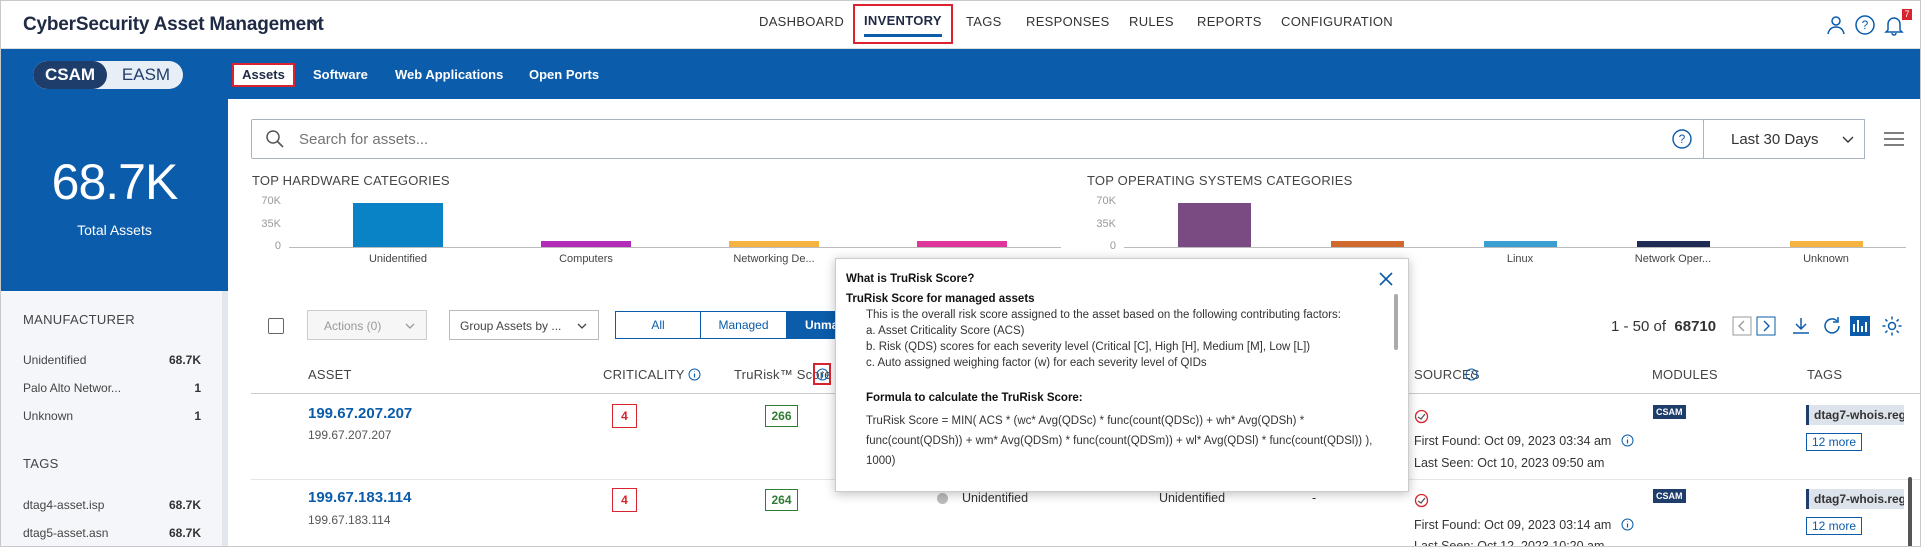 The image size is (1921, 547). I want to click on x-tick-label: Linux, so click(1520, 259).